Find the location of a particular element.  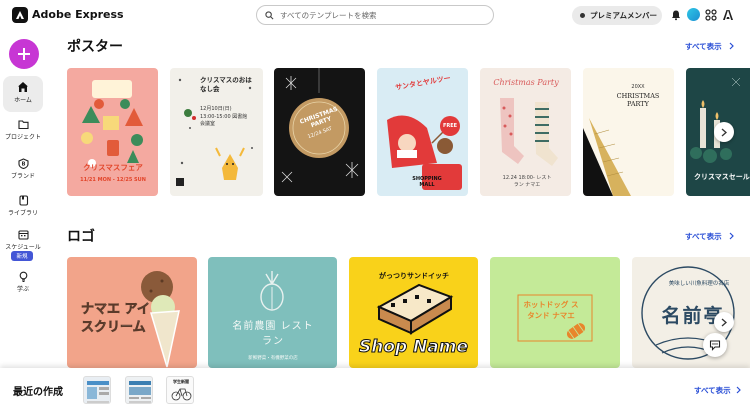

poster-subtitle: SHOPPING MALL is located at coordinates (427, 182).